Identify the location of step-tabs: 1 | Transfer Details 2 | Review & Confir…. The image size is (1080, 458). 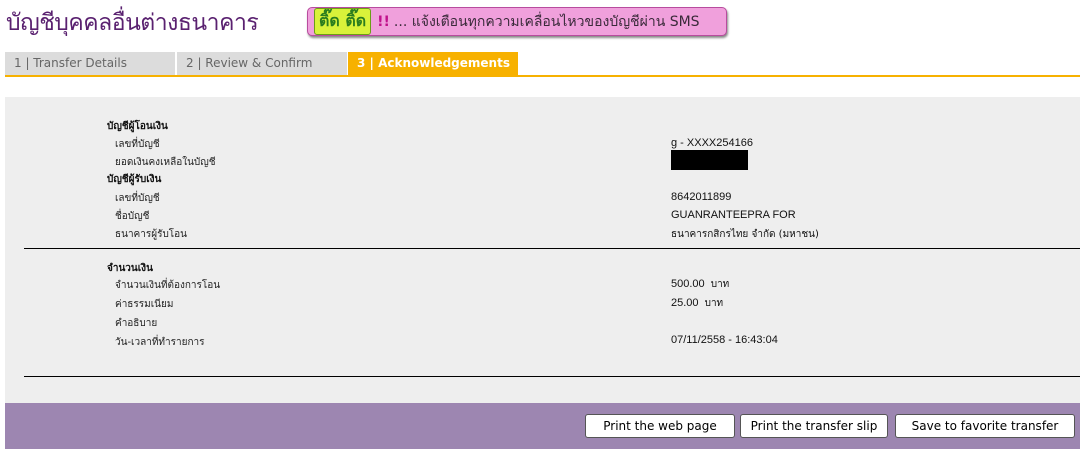
(542, 64).